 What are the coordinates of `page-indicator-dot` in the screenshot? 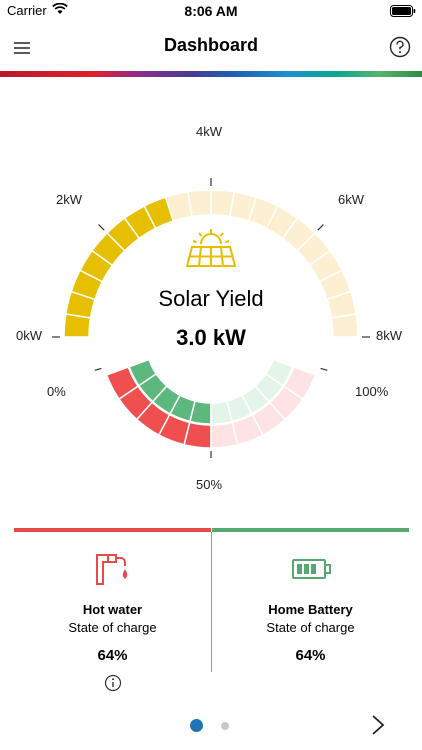 It's located at (225, 726).